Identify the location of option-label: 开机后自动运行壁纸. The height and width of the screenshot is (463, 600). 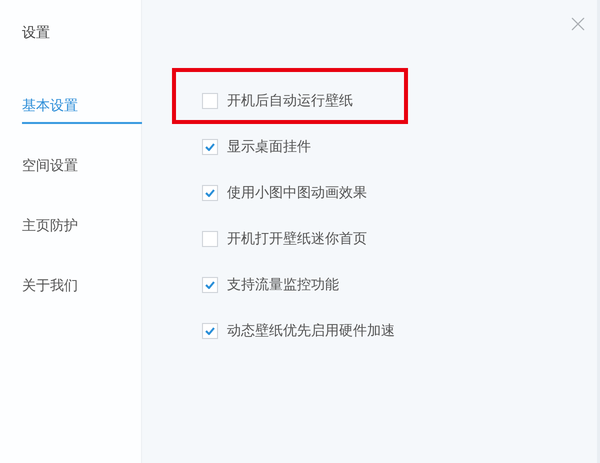
(290, 101).